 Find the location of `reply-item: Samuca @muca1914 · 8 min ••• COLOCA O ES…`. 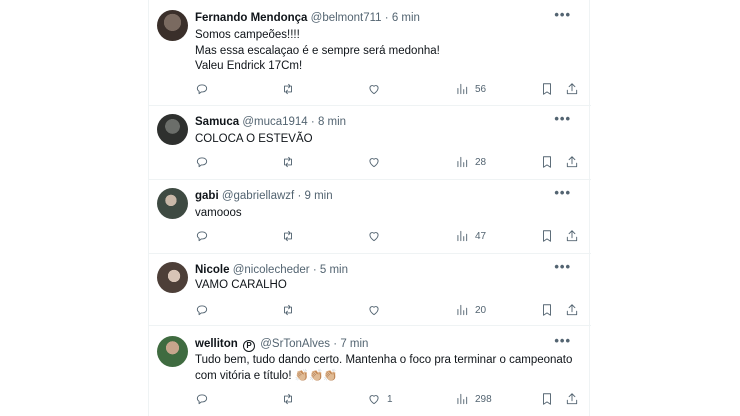

reply-item: Samuca @muca1914 · 8 min ••• COLOCA O ES… is located at coordinates (370, 143).